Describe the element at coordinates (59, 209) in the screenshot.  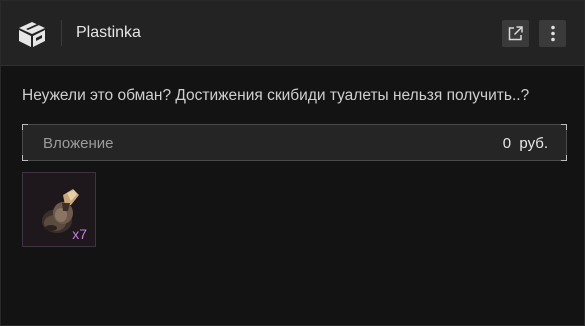
I see `item-slot: x7` at that location.